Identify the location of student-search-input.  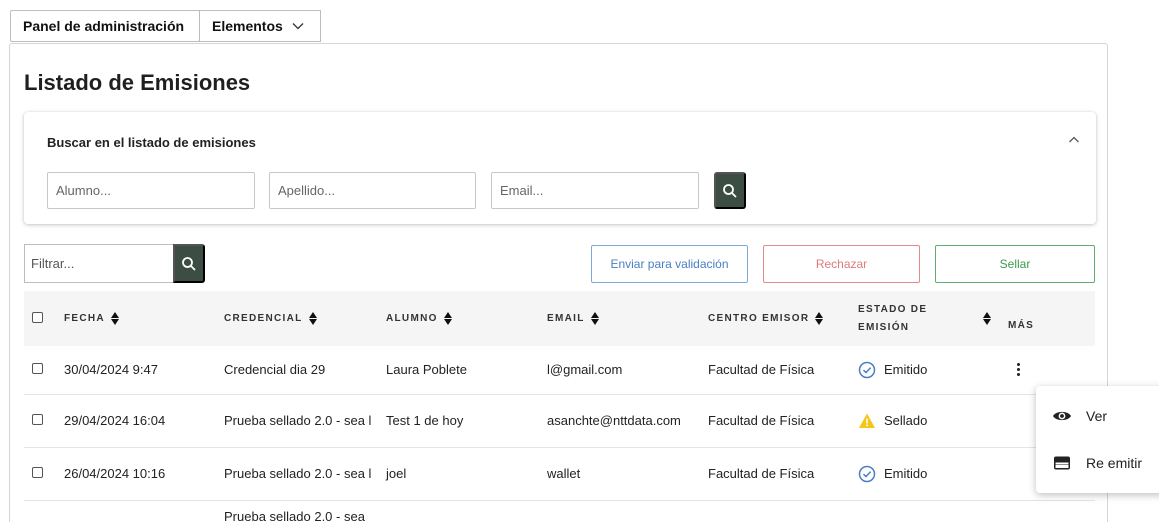
(151, 190).